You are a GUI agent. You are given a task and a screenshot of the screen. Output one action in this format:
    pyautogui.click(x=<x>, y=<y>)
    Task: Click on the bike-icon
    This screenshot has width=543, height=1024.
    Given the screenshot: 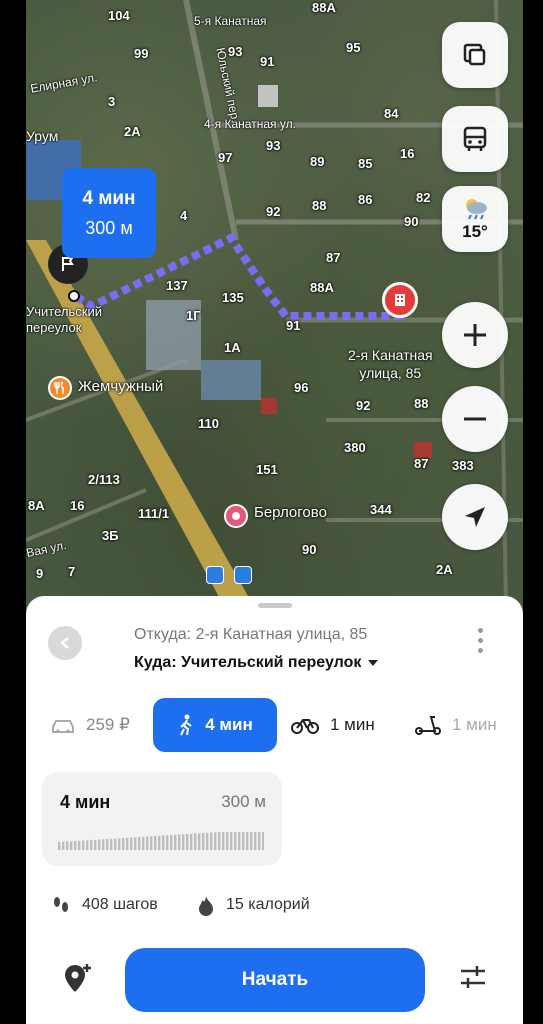 What is the action you would take?
    pyautogui.click(x=305, y=726)
    